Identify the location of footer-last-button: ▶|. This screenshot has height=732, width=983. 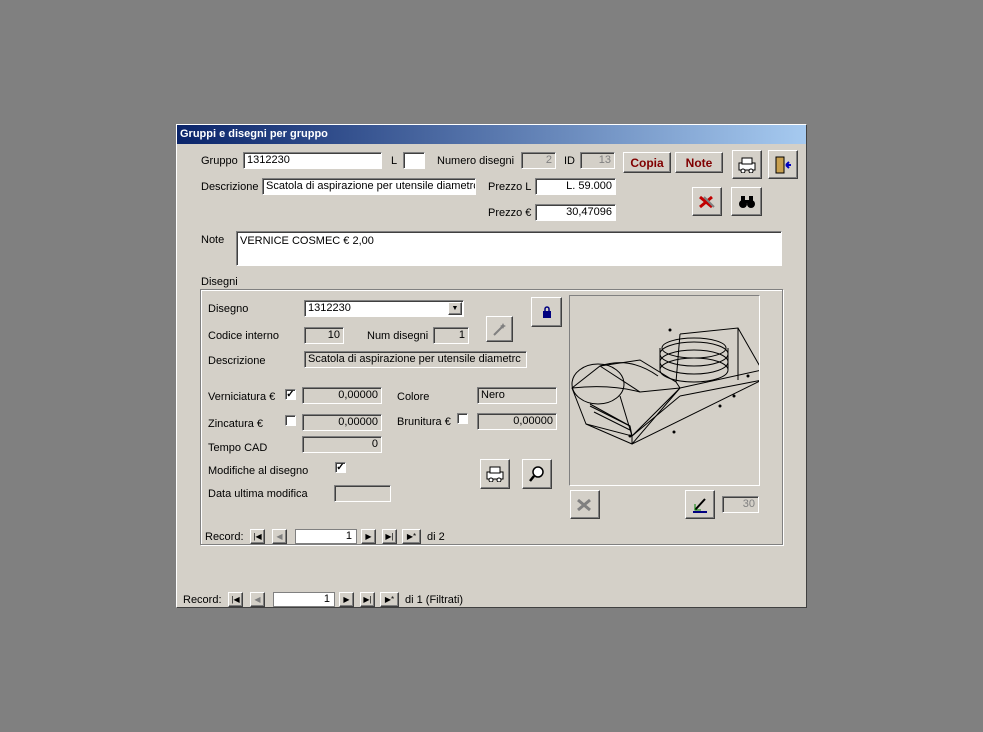
(367, 599).